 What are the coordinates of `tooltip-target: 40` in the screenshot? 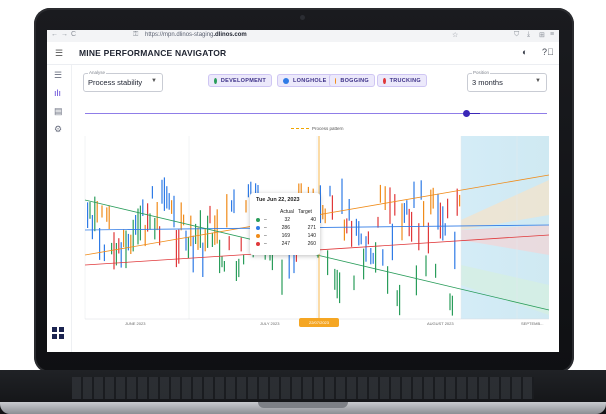 It's located at (313, 220).